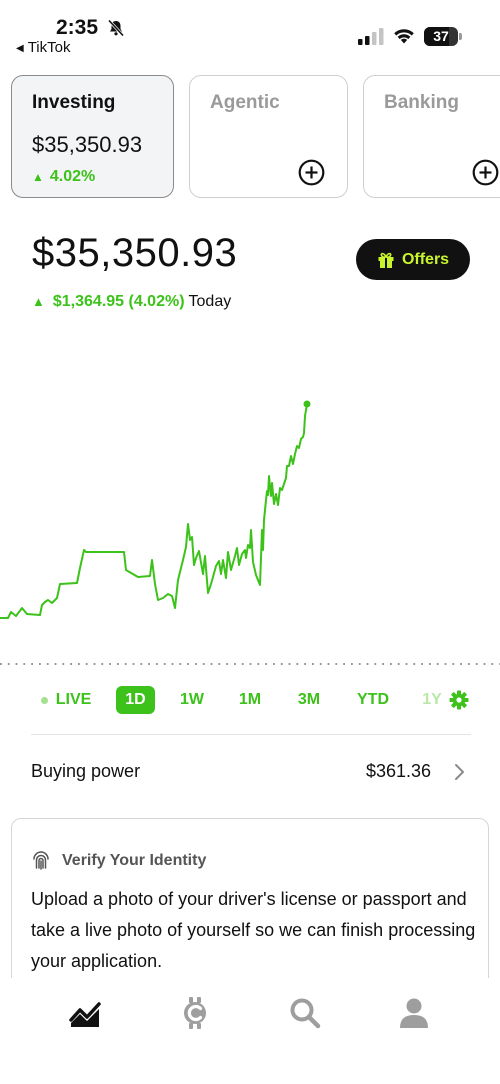  I want to click on gain-value: $1,364.95 (4.02%), so click(118, 301).